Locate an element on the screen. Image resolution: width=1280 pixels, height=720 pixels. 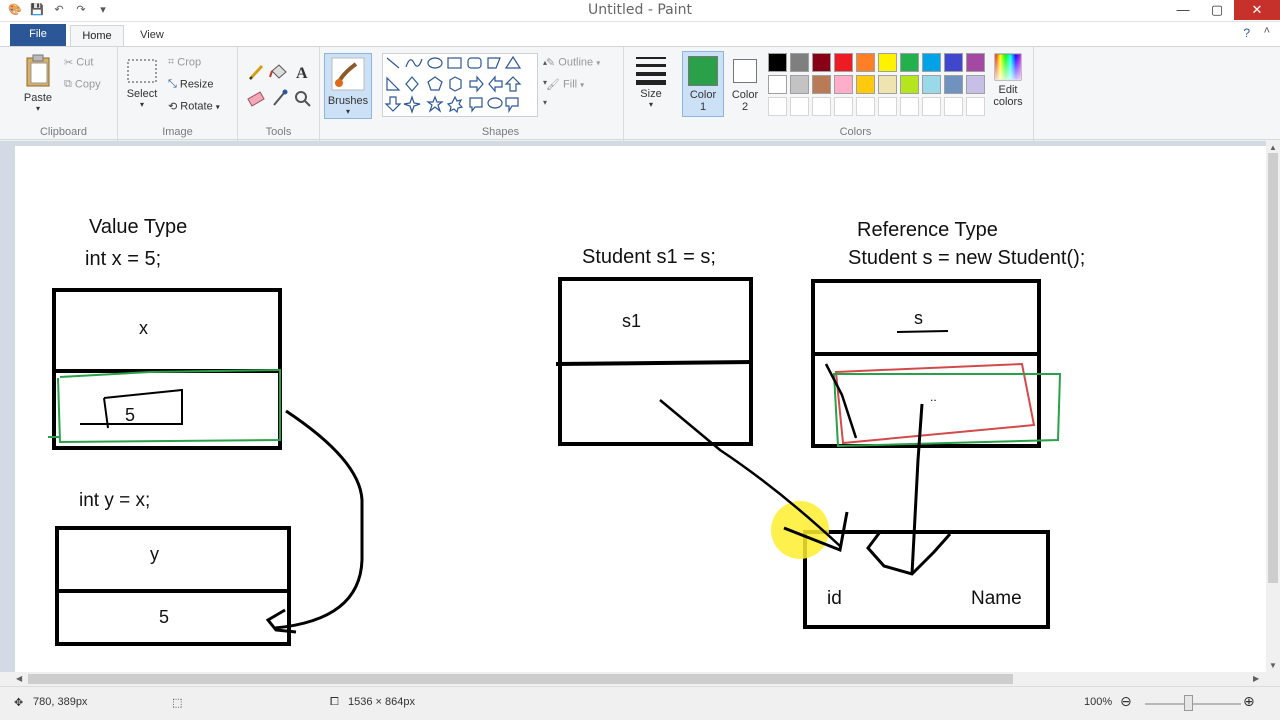
vertical-scrollbar: ▲ ▼ is located at coordinates (1273, 406).